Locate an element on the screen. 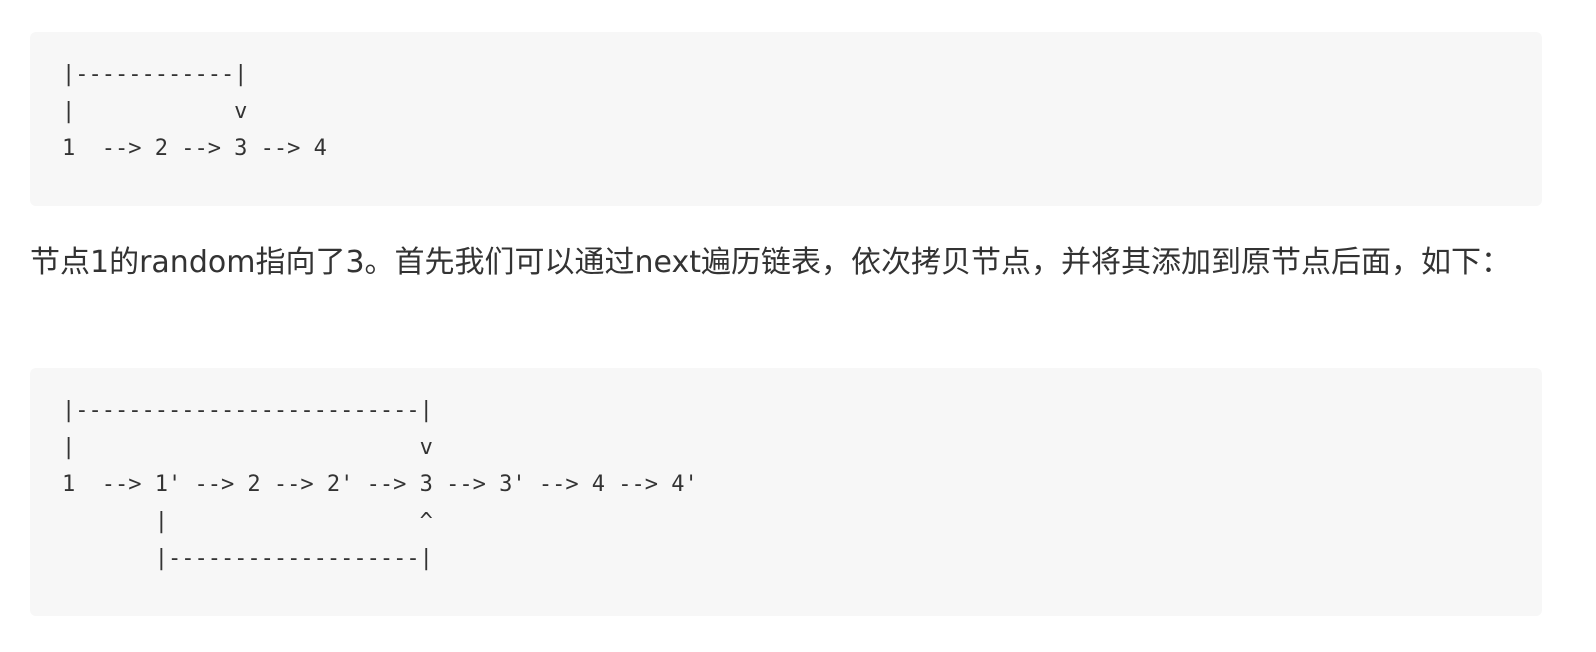 The width and height of the screenshot is (1596, 652). code-block-1-text: |------------| | v 1 --> 2 --> 3 --> 4 is located at coordinates (194, 111).